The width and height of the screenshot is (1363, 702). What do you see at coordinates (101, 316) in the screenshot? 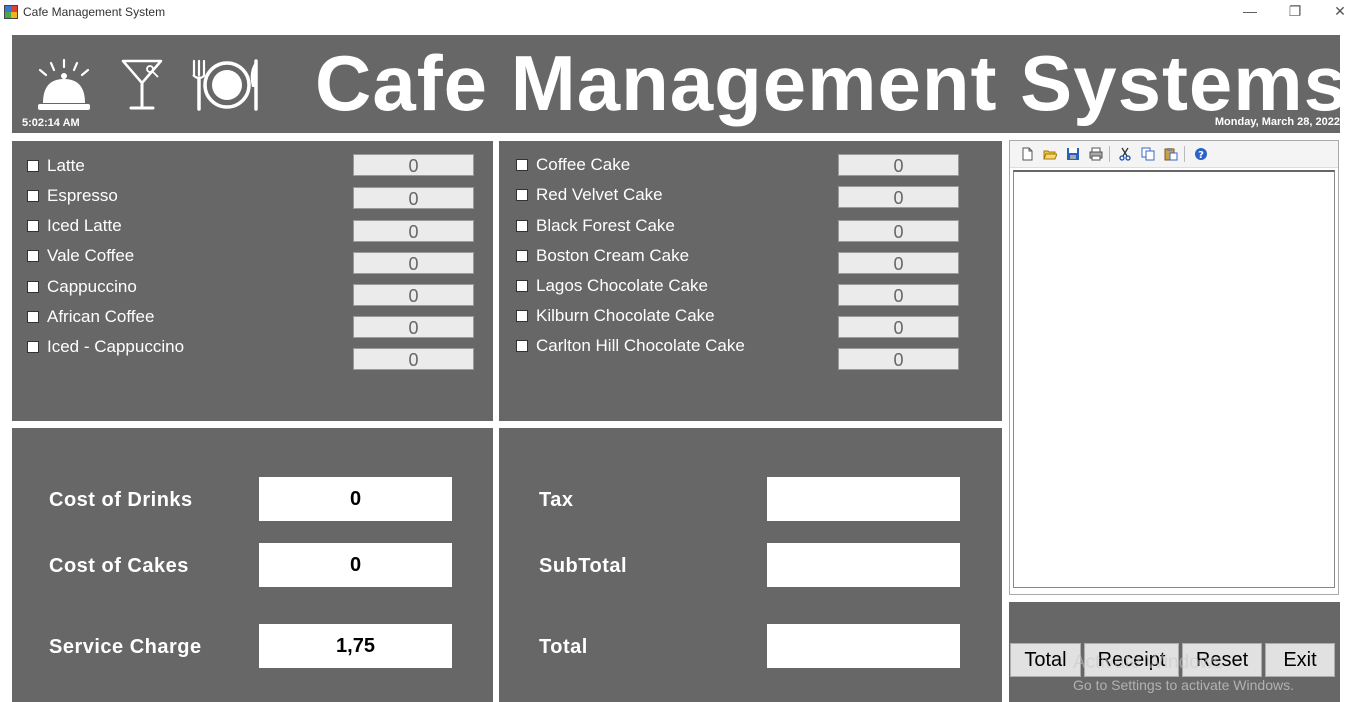
I see `drink-label: African Coffee` at bounding box center [101, 316].